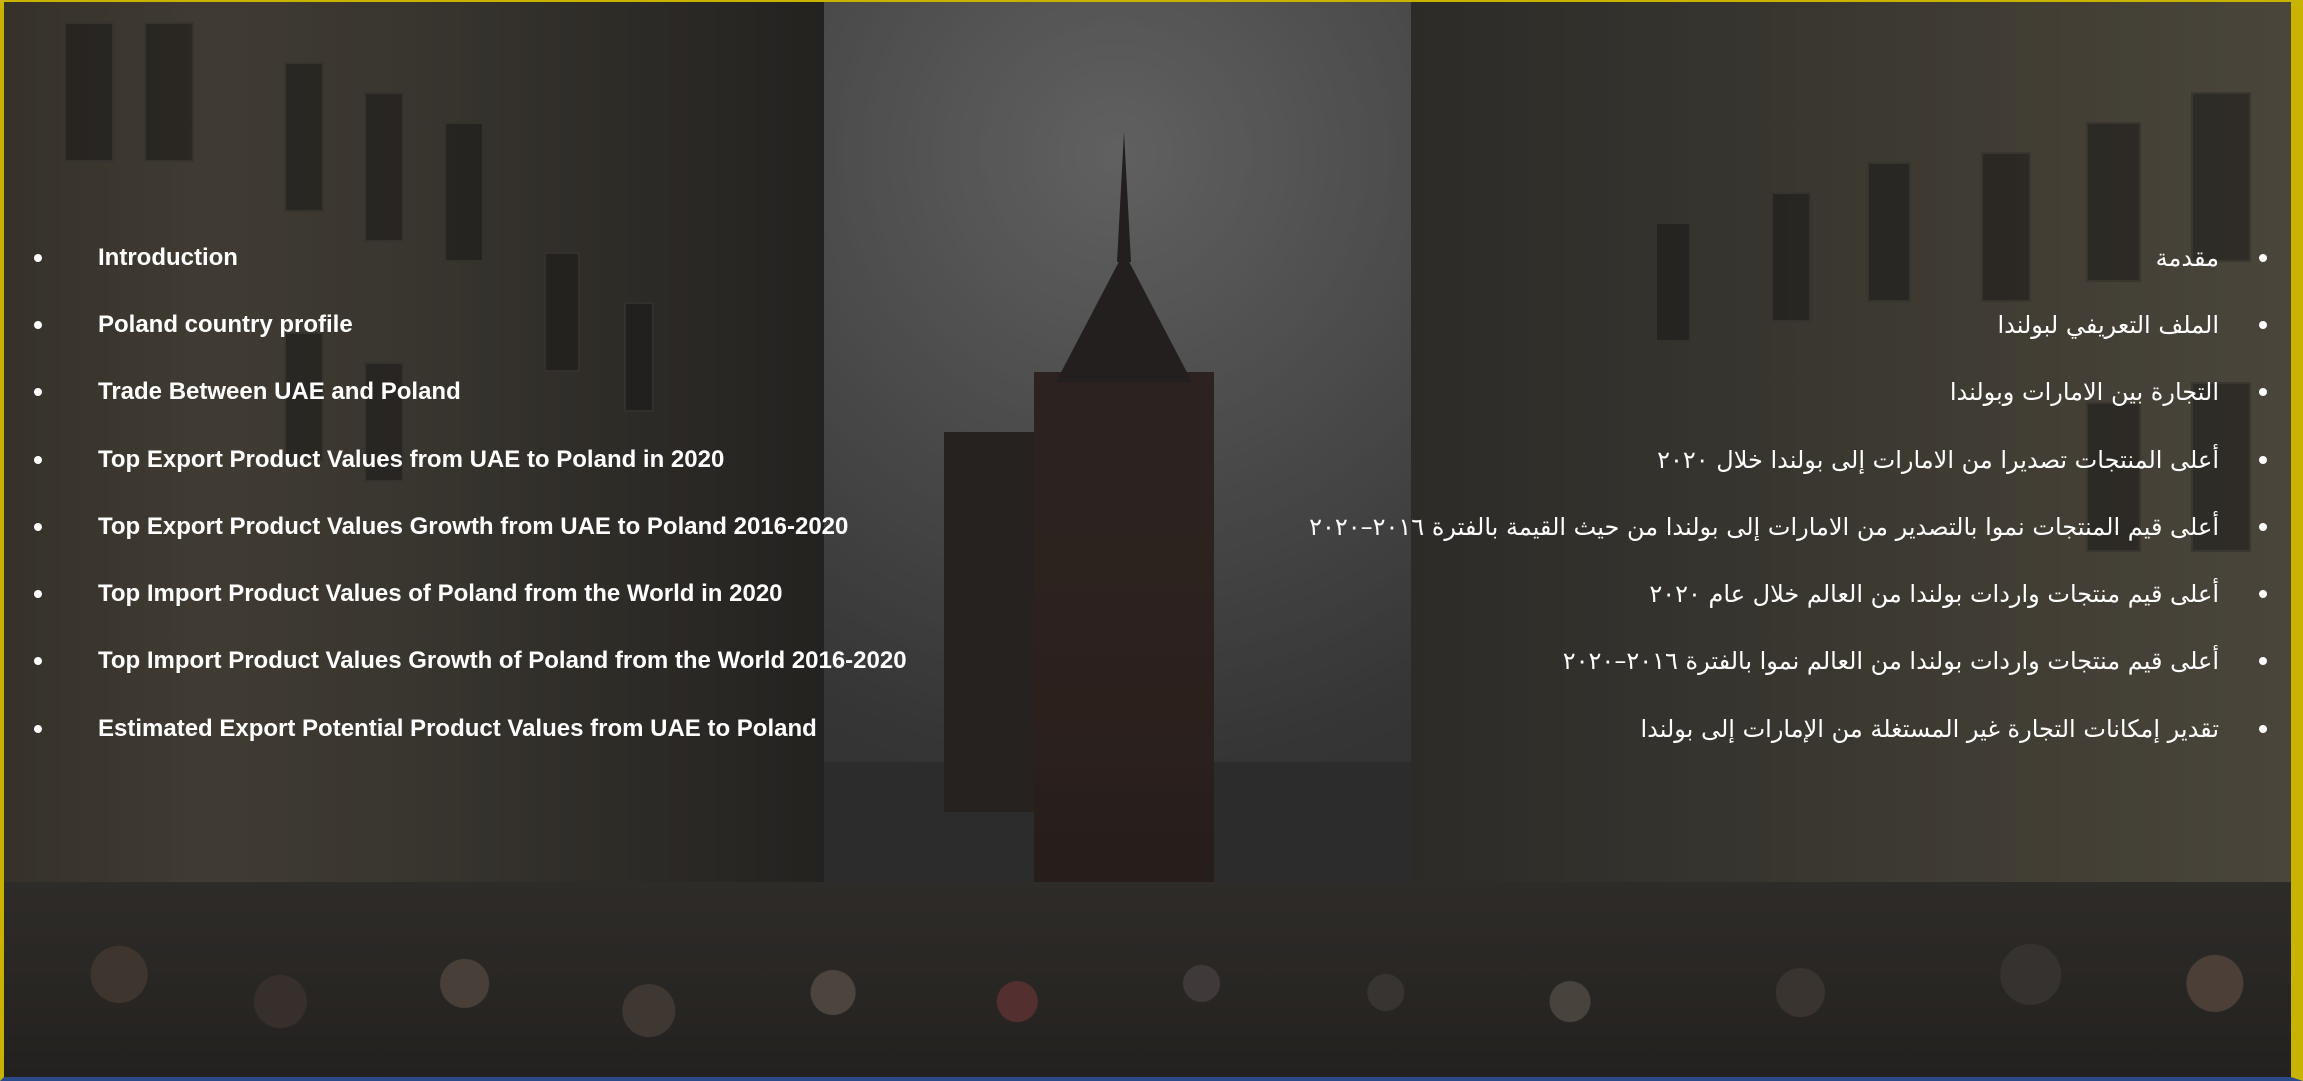 Image resolution: width=2303 pixels, height=1081 pixels. I want to click on agenda-item-ar: مقدمة, so click(1788, 257).